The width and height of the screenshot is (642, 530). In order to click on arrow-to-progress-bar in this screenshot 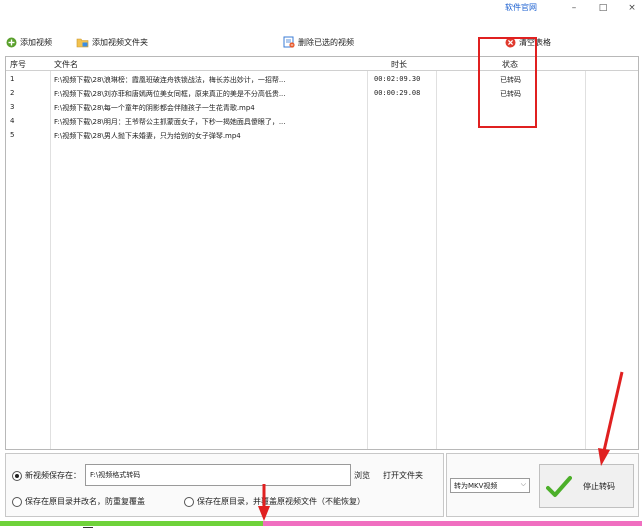, I will do `click(264, 502)`.